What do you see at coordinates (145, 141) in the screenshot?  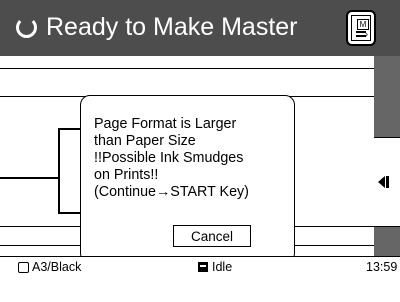 I see `dialog-message-line: than Paper Size` at bounding box center [145, 141].